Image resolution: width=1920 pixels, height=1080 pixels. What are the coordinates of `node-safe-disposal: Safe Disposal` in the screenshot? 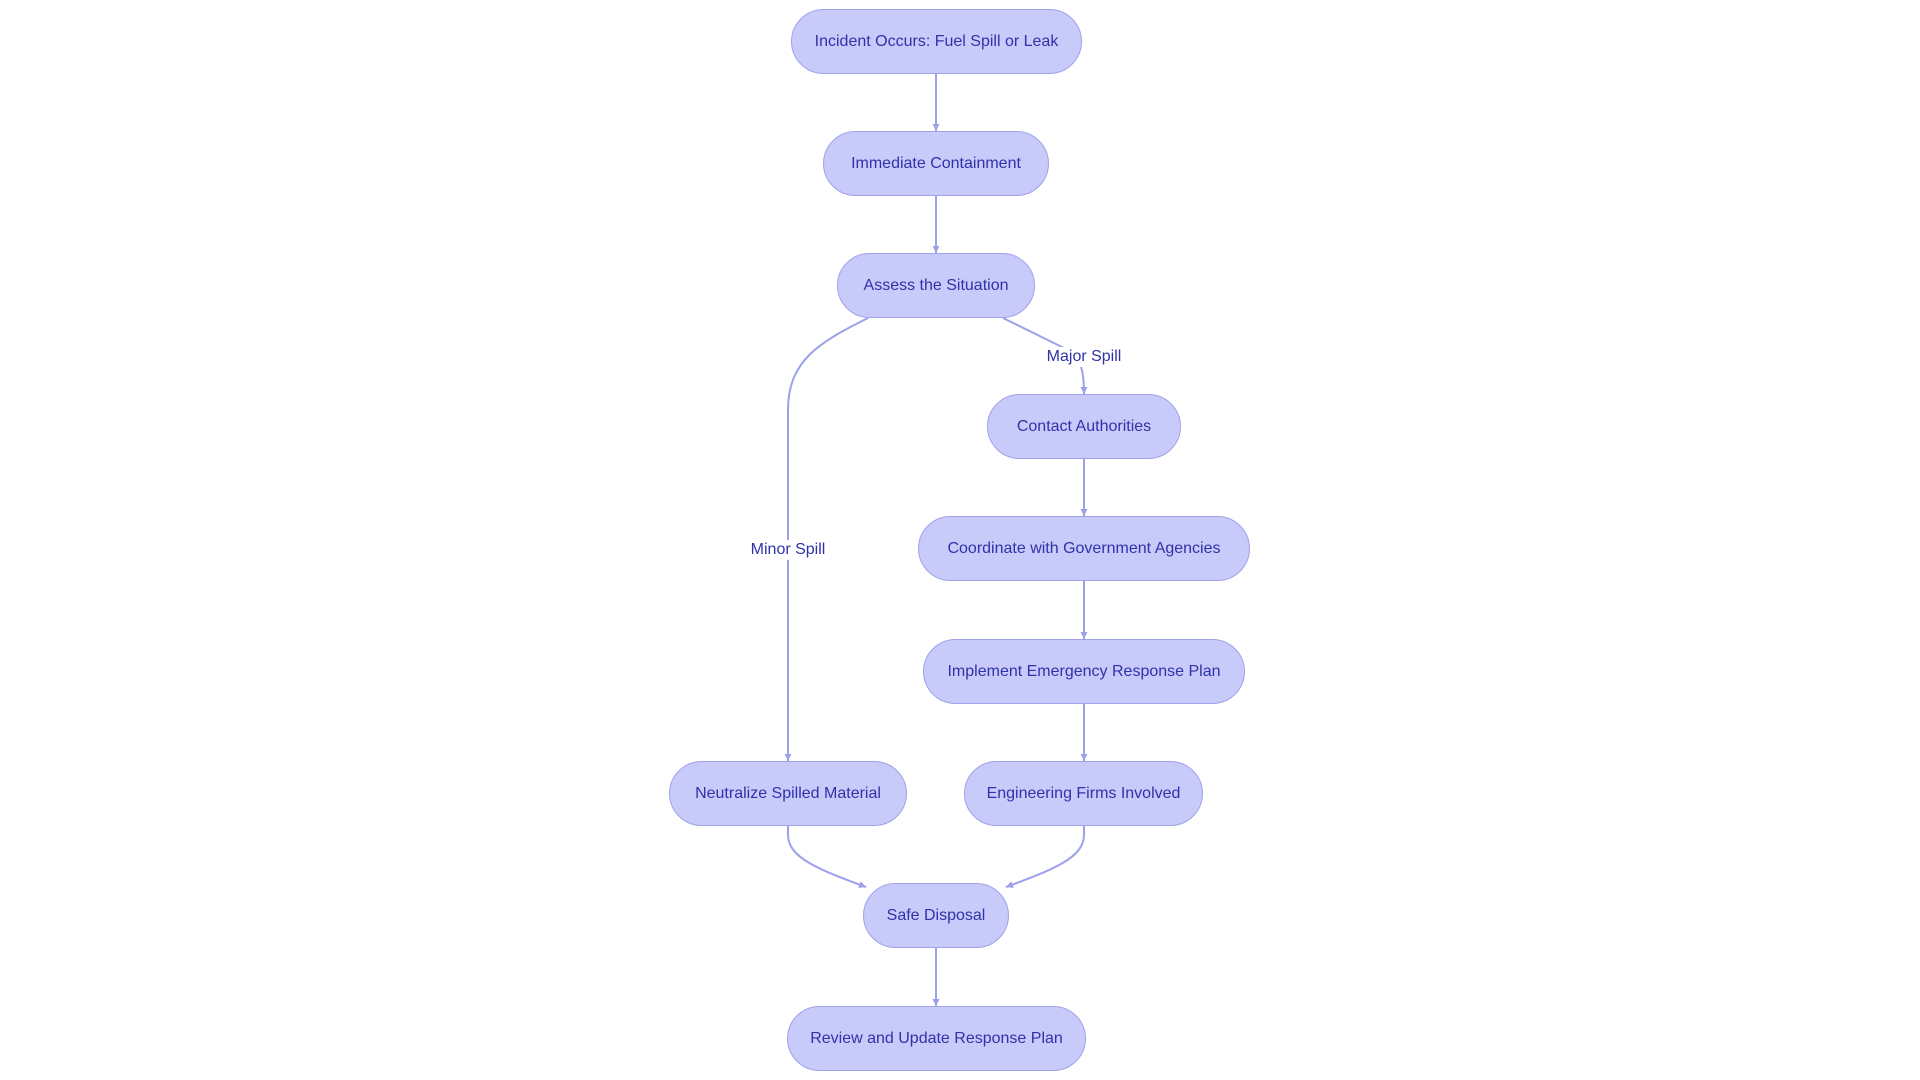 It's located at (936, 915).